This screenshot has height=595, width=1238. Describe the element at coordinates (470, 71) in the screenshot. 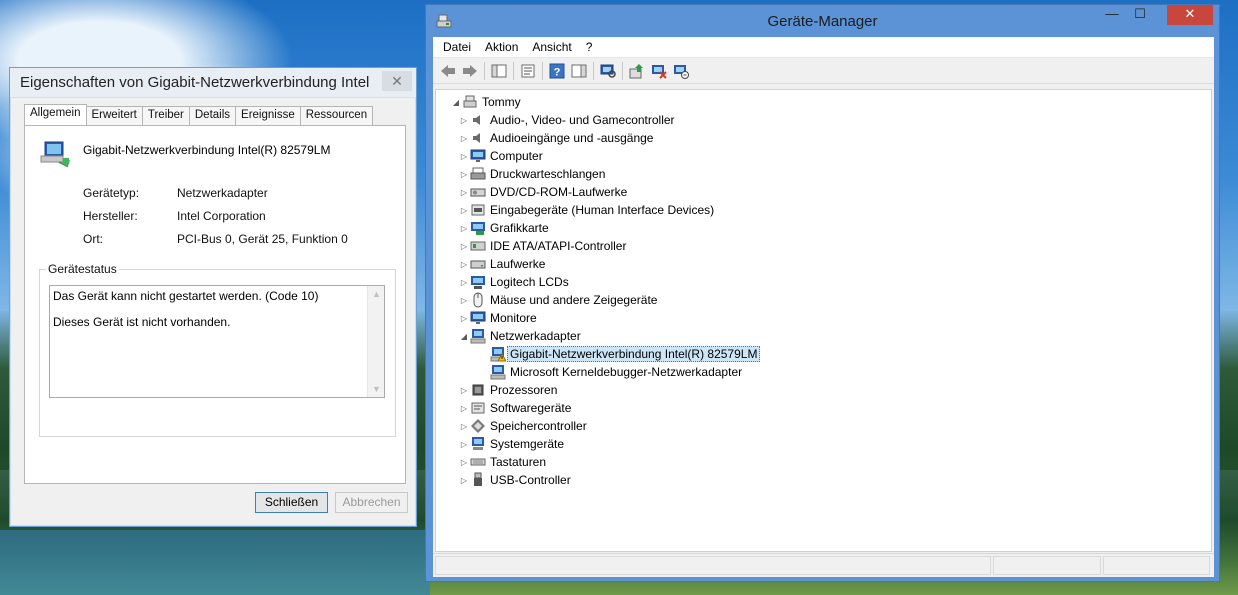

I see `forward-icon` at that location.